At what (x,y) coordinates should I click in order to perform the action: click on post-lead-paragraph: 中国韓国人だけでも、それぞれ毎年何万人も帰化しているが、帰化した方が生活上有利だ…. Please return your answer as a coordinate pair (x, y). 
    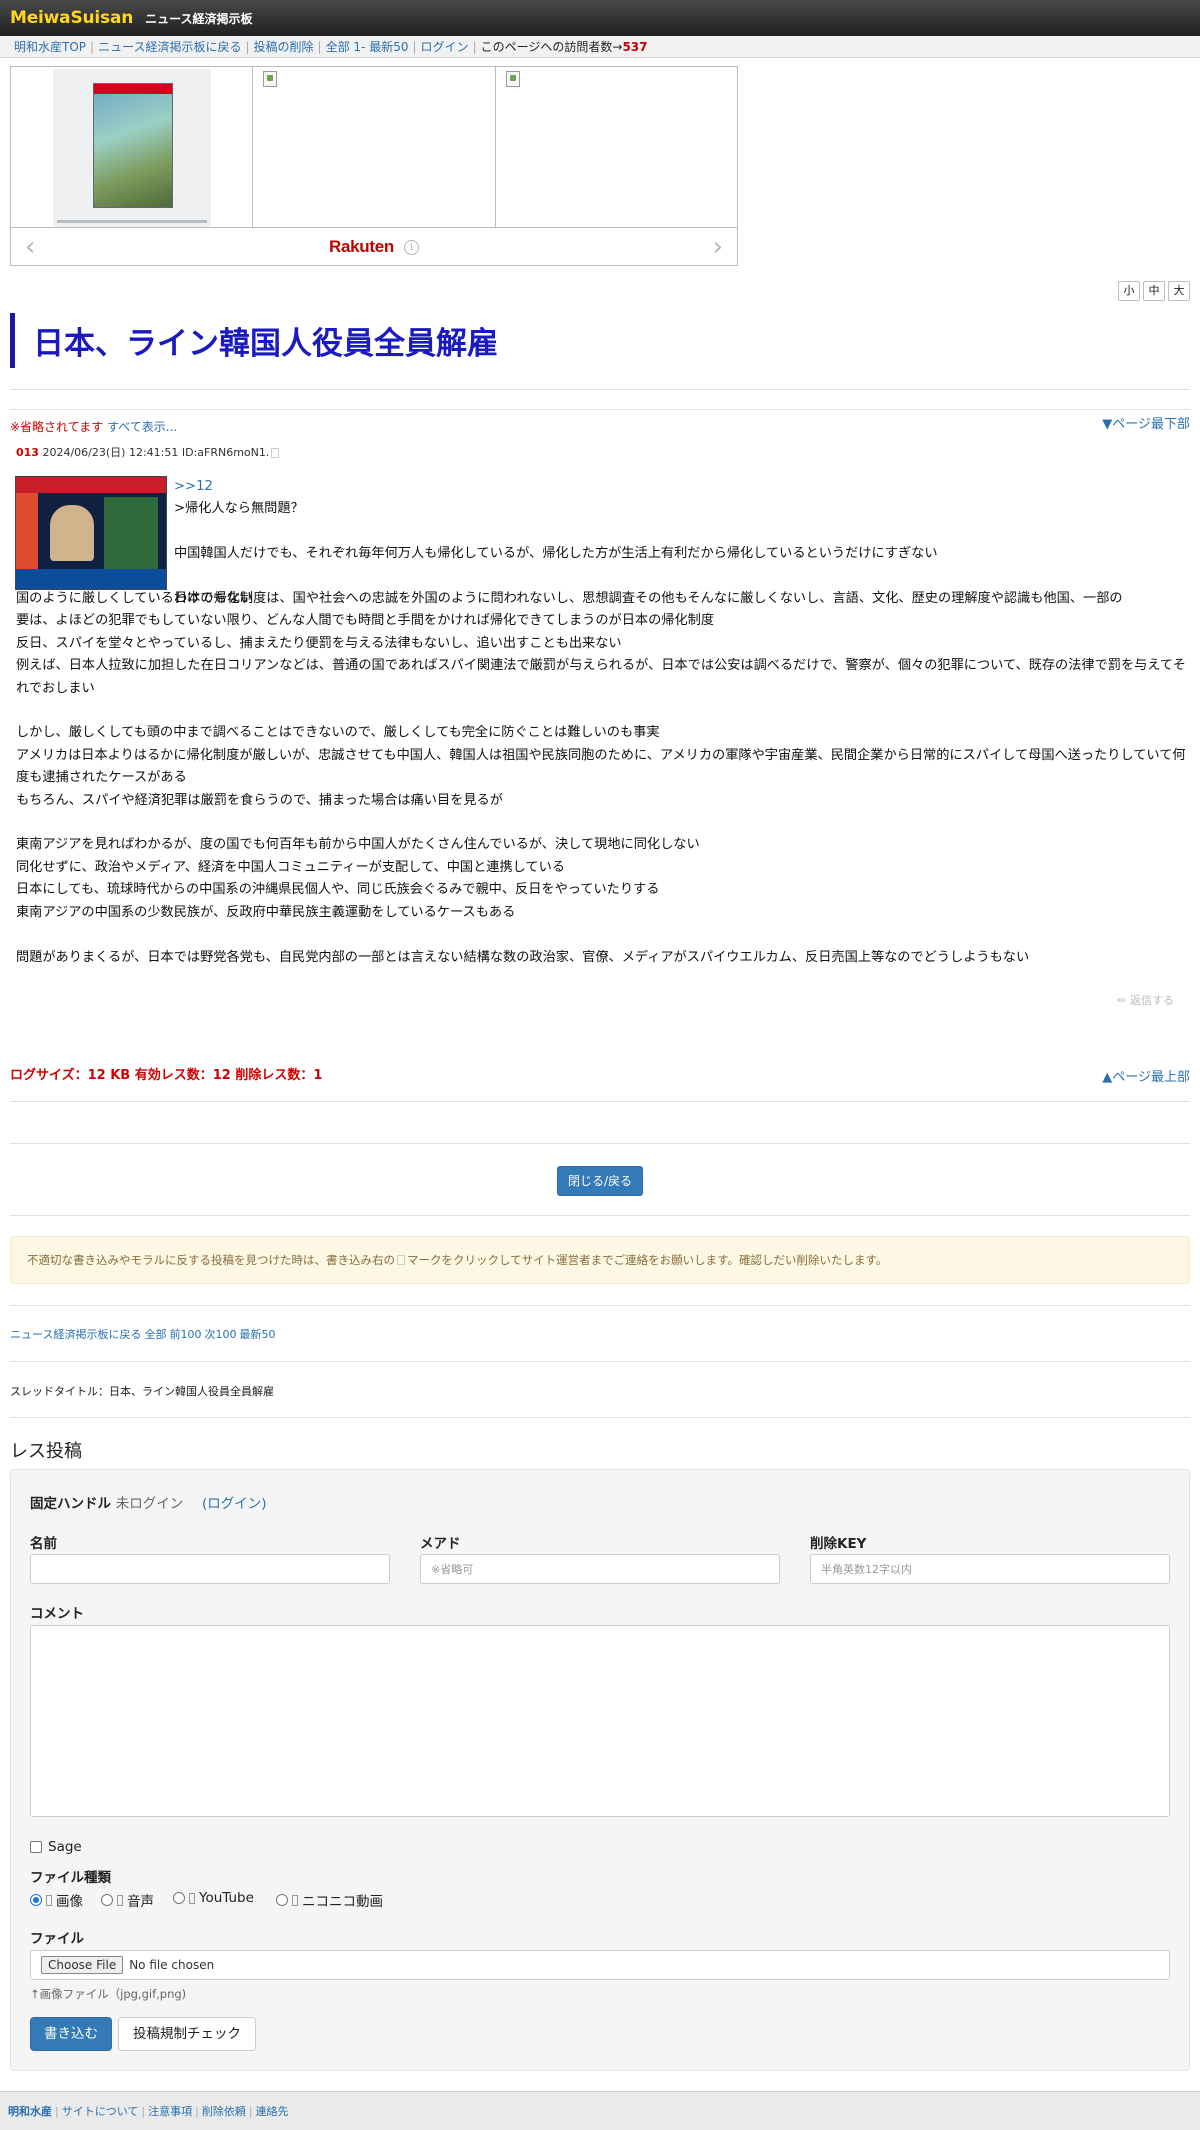
    Looking at the image, I should click on (556, 554).